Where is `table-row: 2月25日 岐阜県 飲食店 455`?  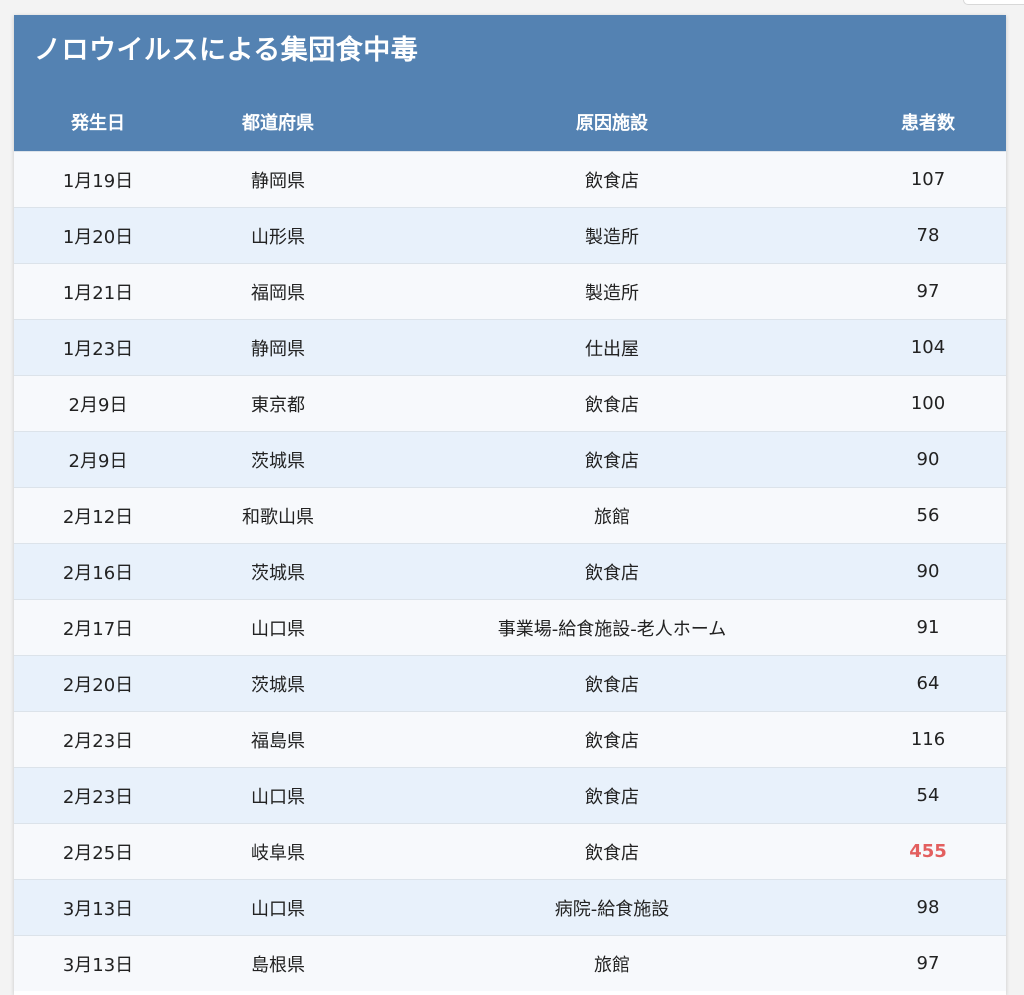 table-row: 2月25日 岐阜県 飲食店 455 is located at coordinates (510, 851).